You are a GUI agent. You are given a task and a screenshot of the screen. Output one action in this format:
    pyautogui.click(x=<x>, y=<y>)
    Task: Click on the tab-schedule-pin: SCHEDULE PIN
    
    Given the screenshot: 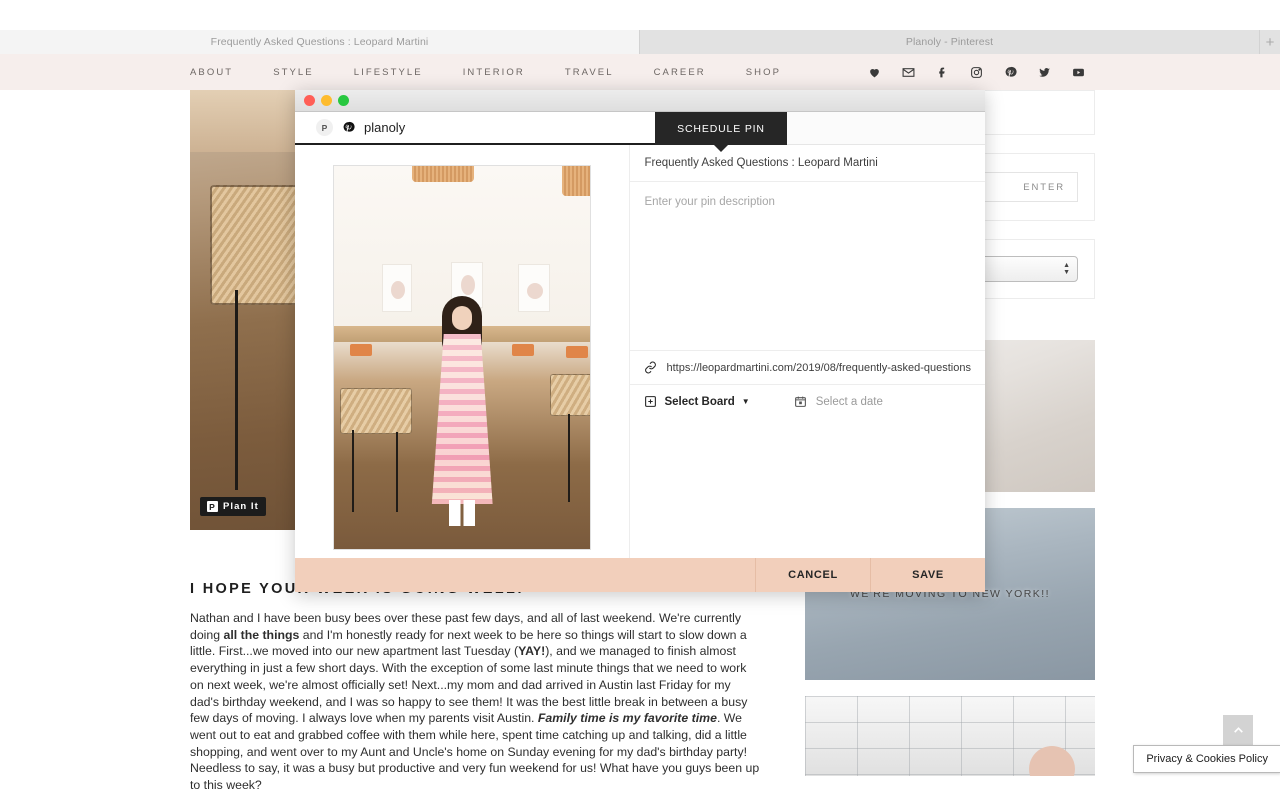 What is the action you would take?
    pyautogui.click(x=721, y=128)
    